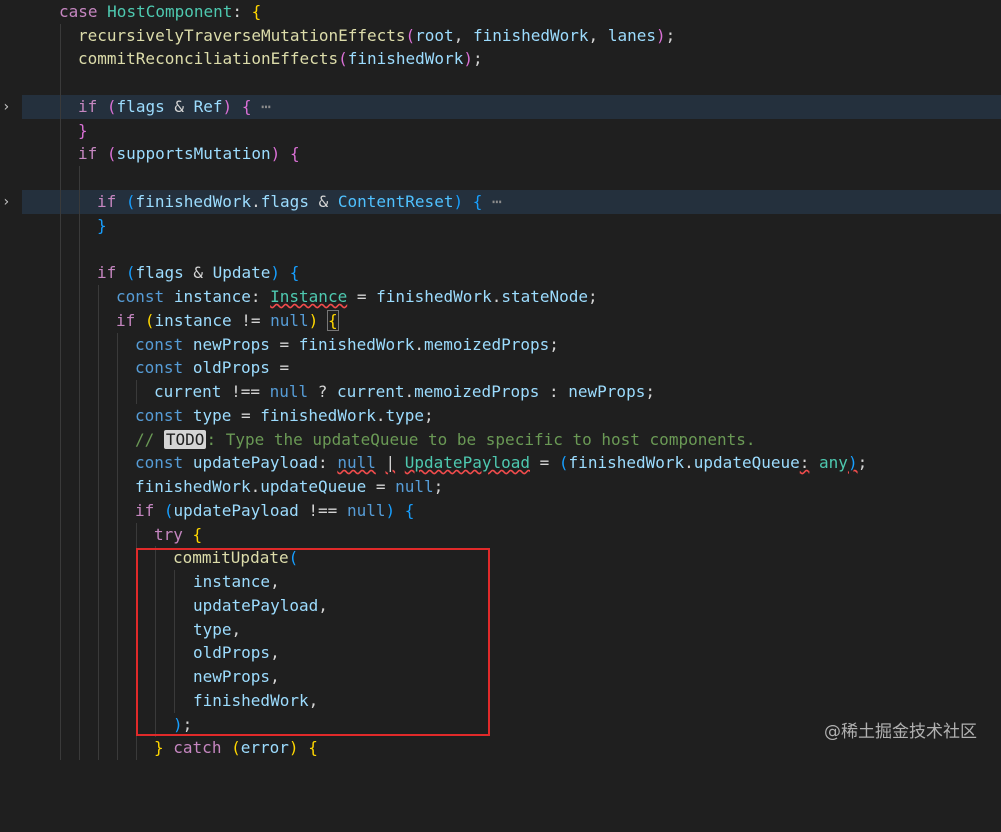 This screenshot has height=832, width=1001. What do you see at coordinates (511, 107) in the screenshot?
I see `code-line-folded: if (flags & Ref) { ⋯` at bounding box center [511, 107].